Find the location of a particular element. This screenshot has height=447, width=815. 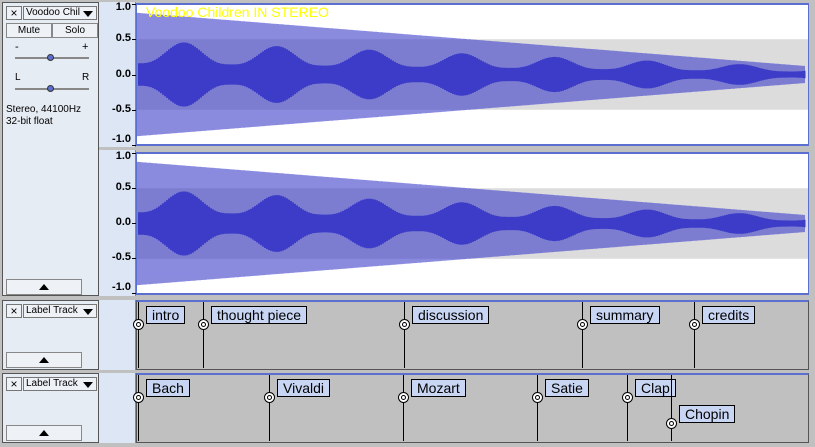

label-credits: credits is located at coordinates (729, 315).